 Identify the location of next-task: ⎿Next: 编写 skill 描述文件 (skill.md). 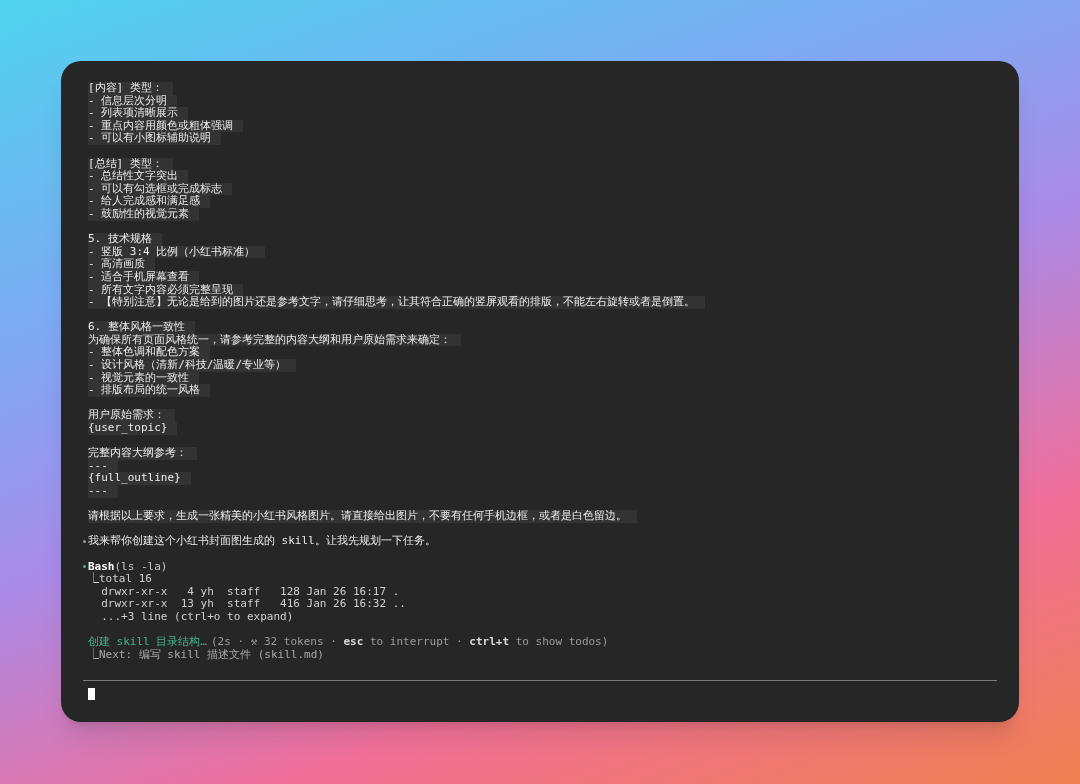
(206, 655).